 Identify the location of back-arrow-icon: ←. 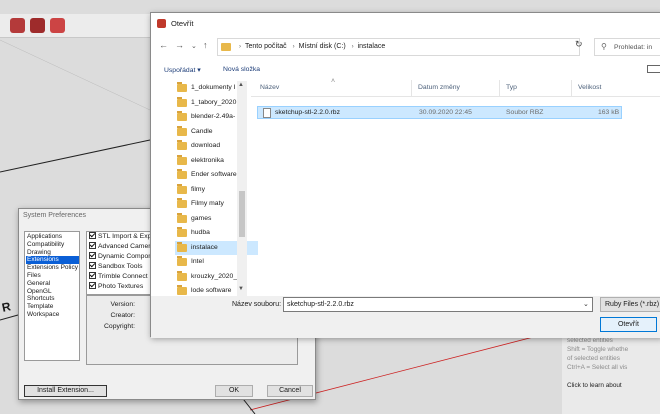
(163, 45).